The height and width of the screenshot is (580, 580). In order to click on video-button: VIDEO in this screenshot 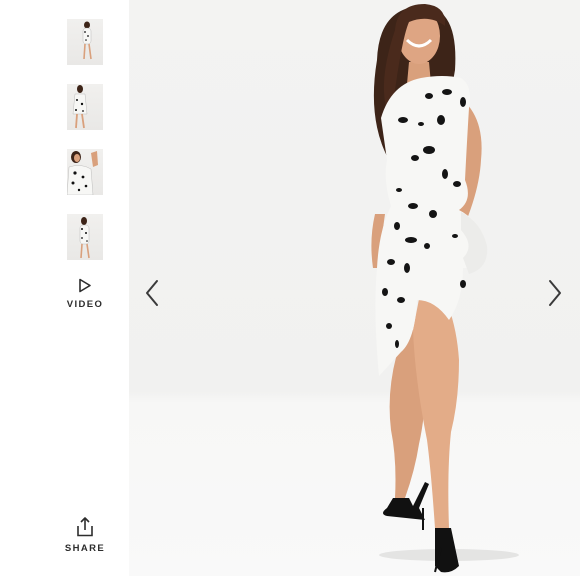, I will do `click(85, 298)`.